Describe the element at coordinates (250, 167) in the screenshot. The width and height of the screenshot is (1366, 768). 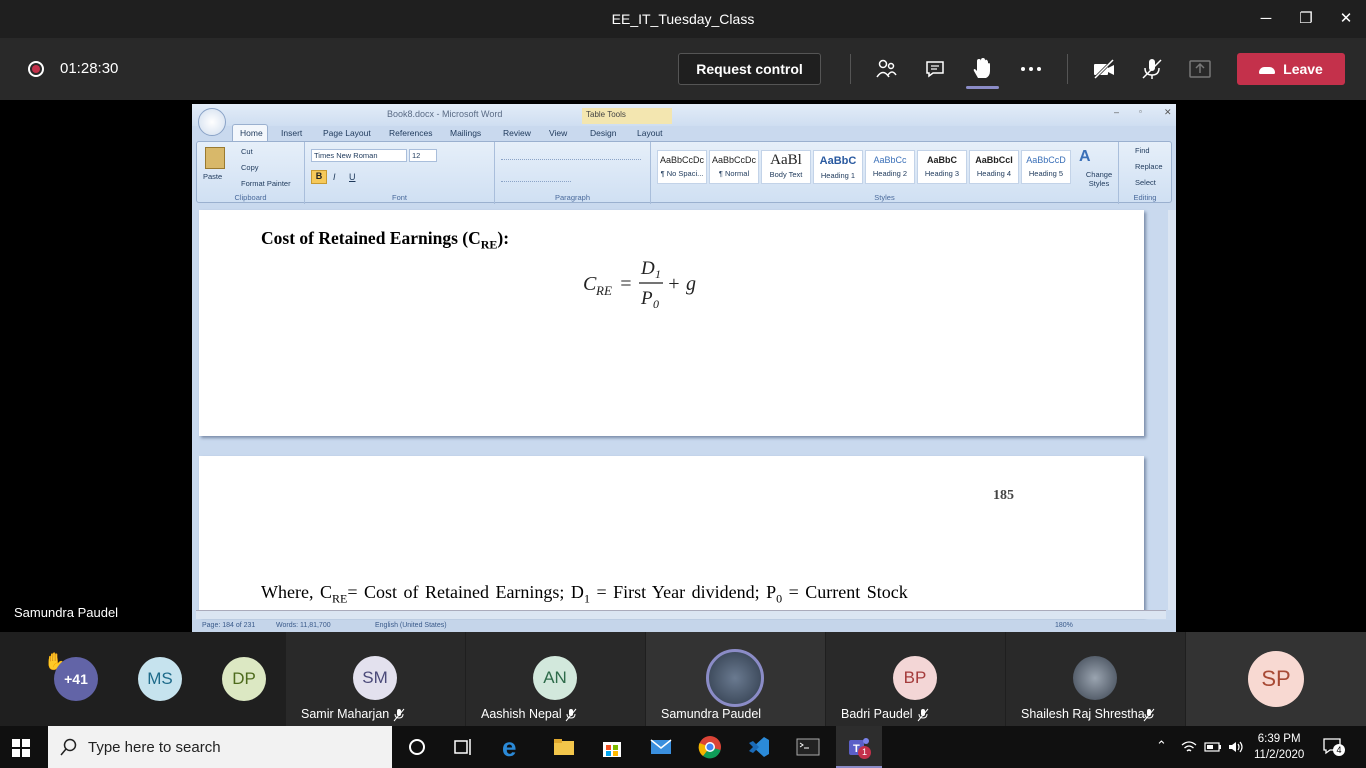
I see `copy-button: Copy` at that location.